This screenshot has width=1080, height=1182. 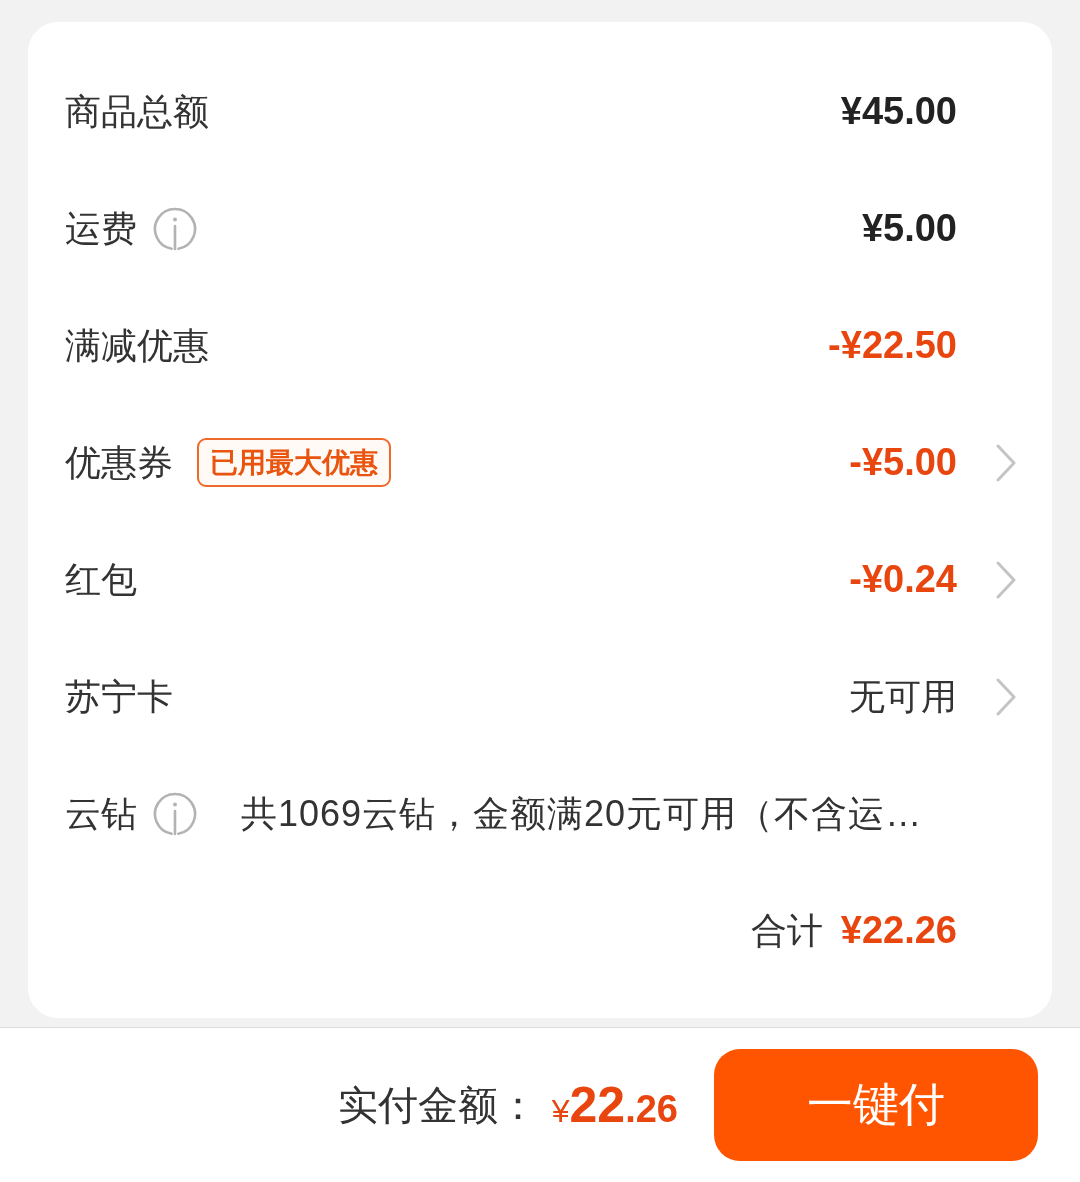 I want to click on discount-amount: -¥0.24, so click(x=903, y=579).